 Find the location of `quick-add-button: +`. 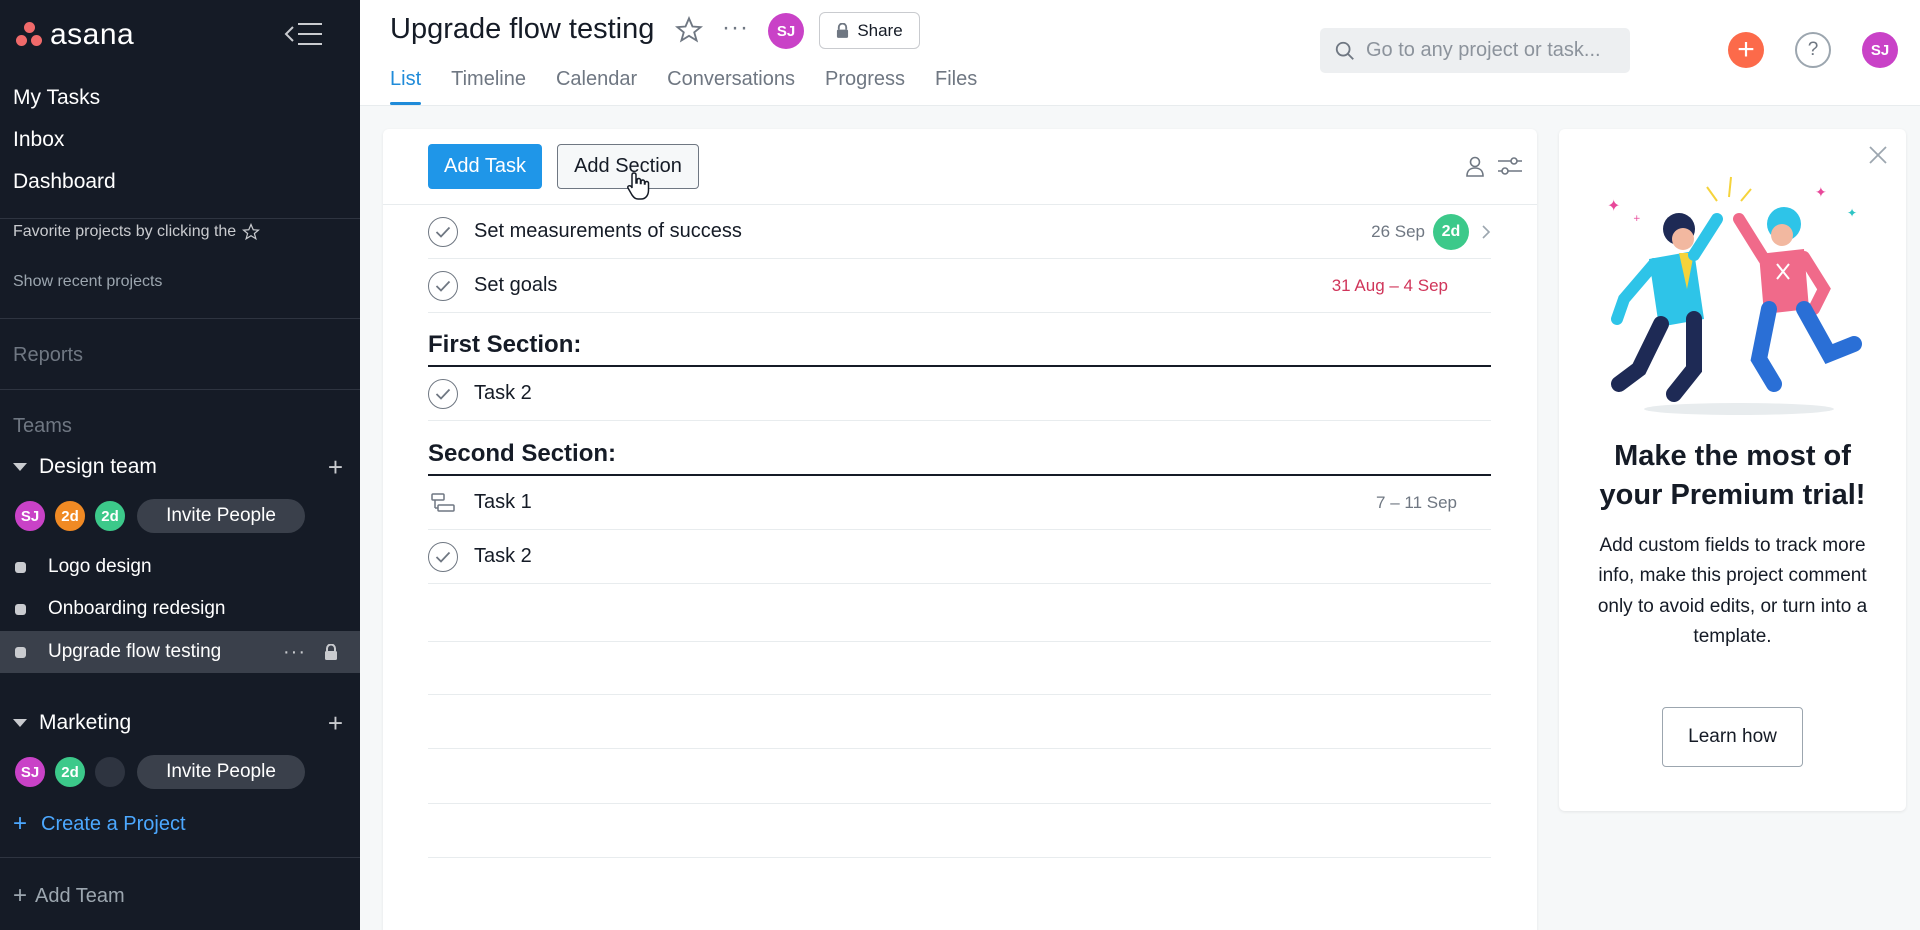

quick-add-button: + is located at coordinates (1746, 50).